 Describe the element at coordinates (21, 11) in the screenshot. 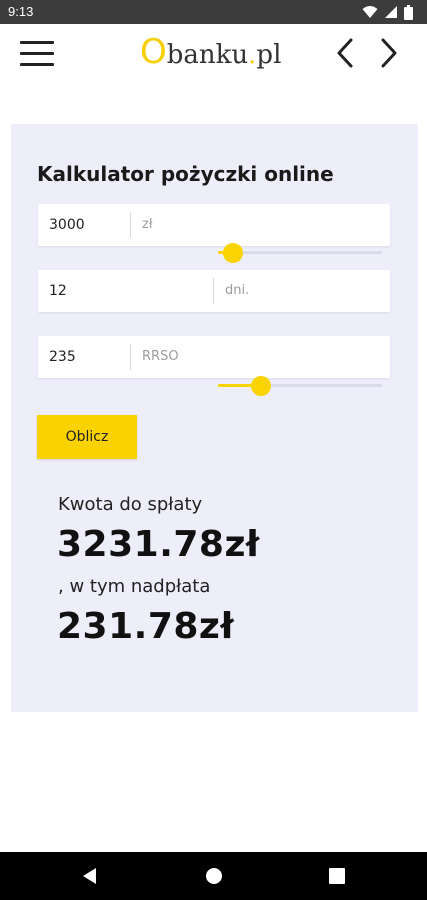

I see `status-time: 9:13` at that location.